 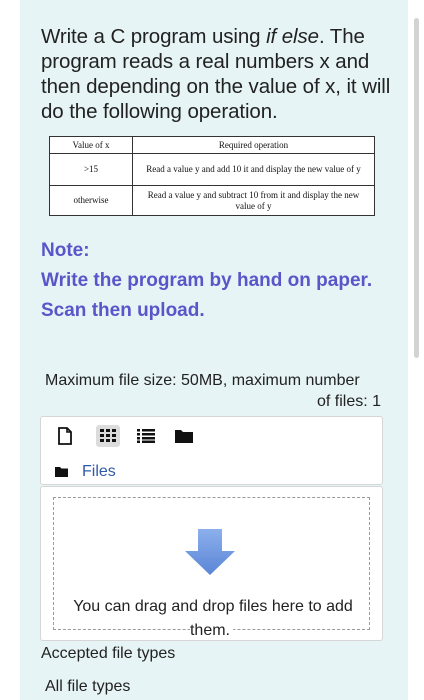 What do you see at coordinates (108, 653) in the screenshot?
I see `accepted-types-label: Accepted file types` at bounding box center [108, 653].